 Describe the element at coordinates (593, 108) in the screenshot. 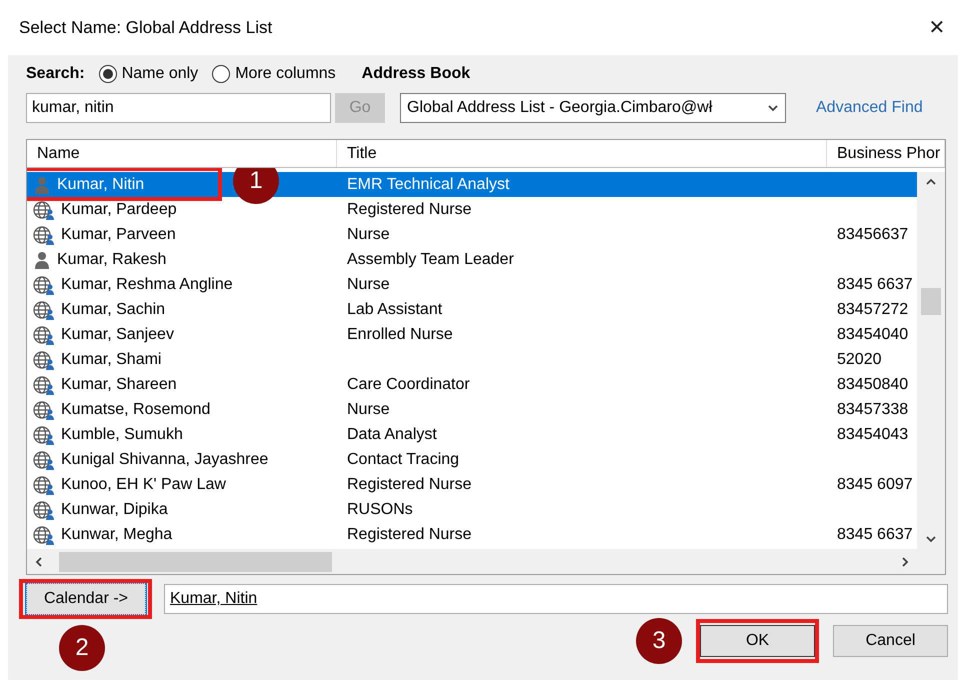

I see `address-book-dropdown: Global Address List - Georgia.Cimbaro@wł` at that location.